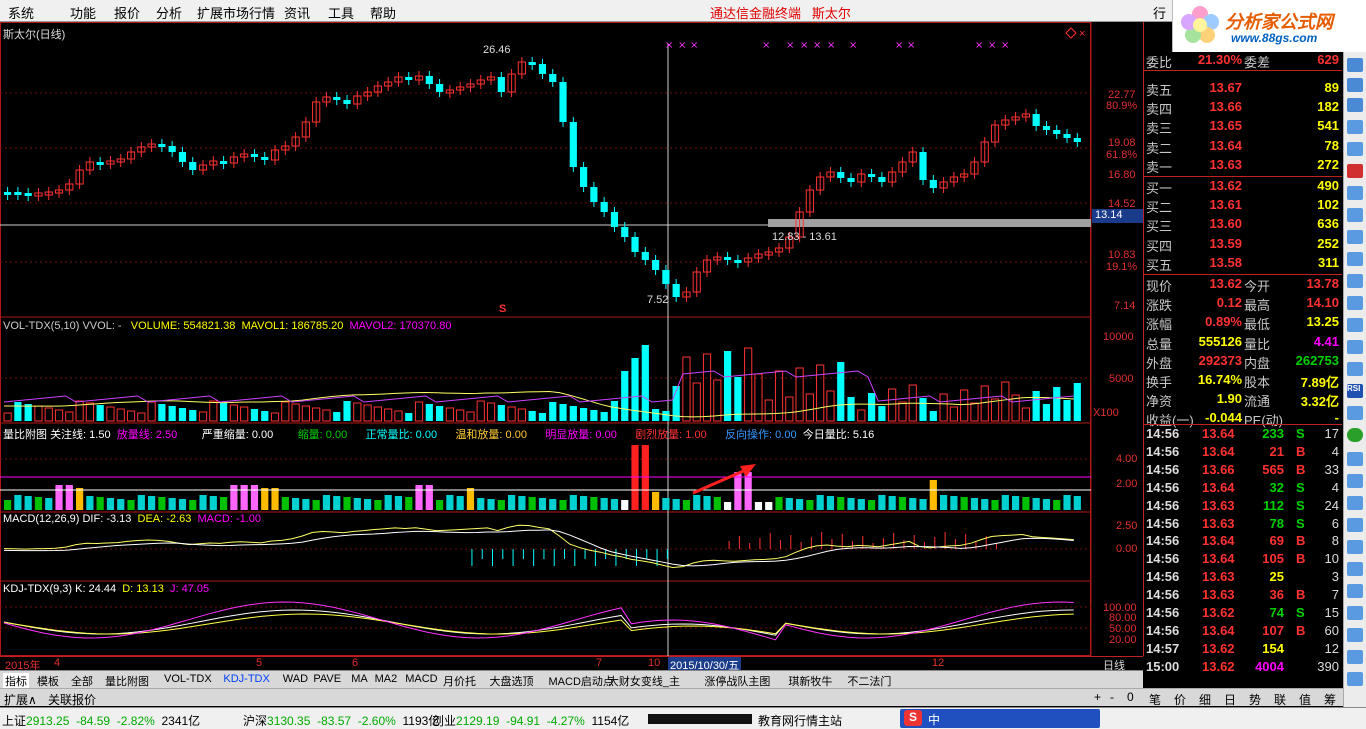 This screenshot has width=1366, height=729. Describe the element at coordinates (1355, 481) in the screenshot. I see `list-icon` at that location.